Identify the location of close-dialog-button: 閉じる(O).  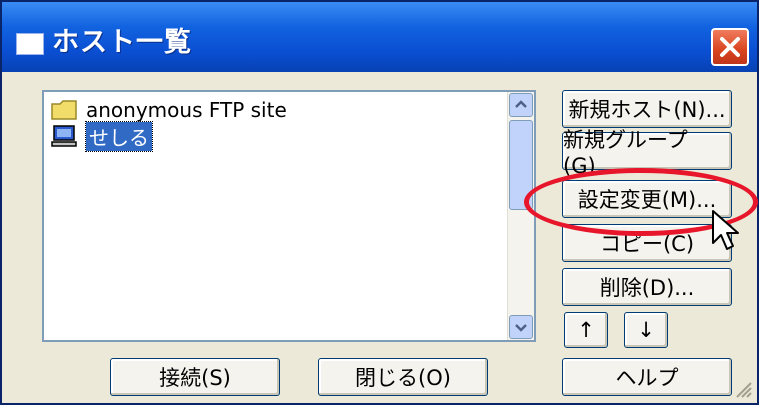
(403, 377).